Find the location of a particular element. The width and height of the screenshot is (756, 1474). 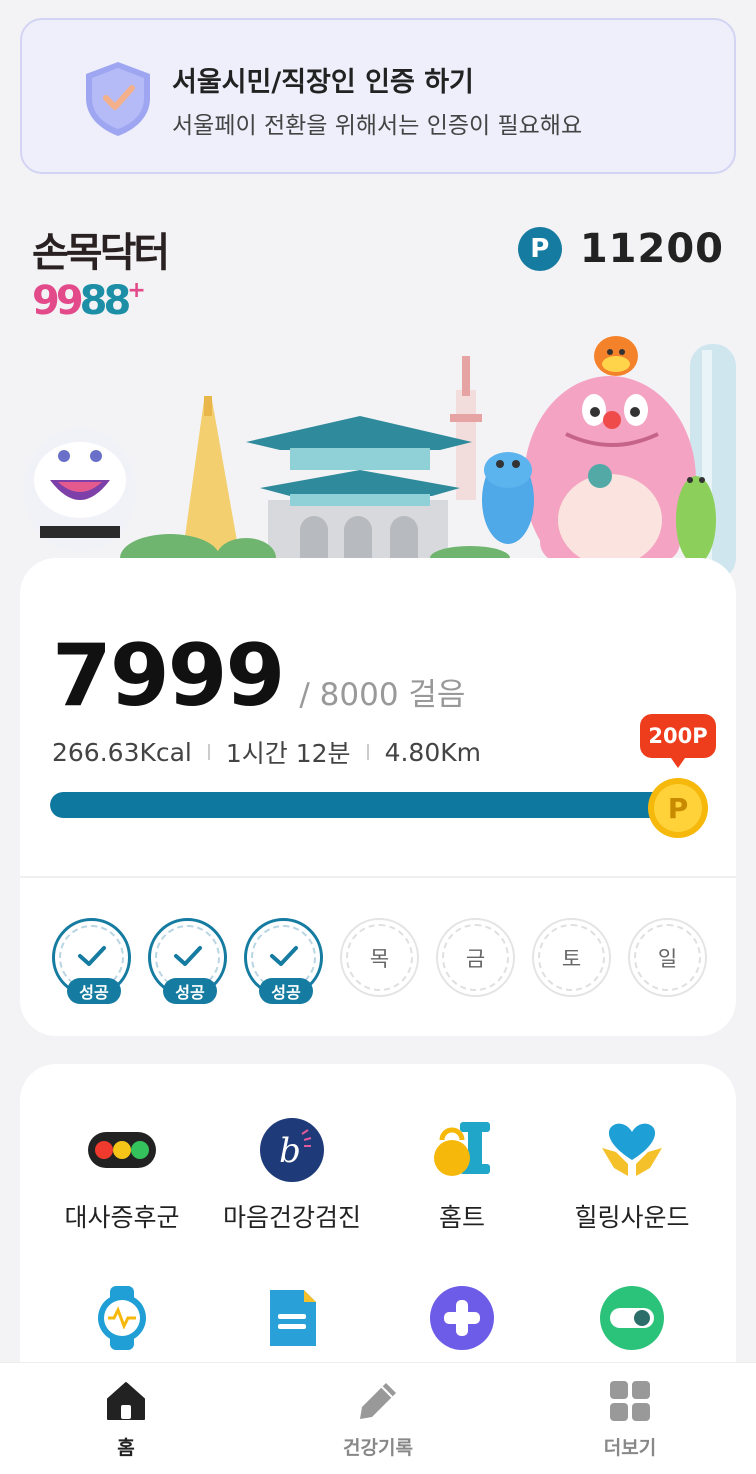

bottom-navigation: 홈 건강기록 더보기 is located at coordinates (378, 1418).